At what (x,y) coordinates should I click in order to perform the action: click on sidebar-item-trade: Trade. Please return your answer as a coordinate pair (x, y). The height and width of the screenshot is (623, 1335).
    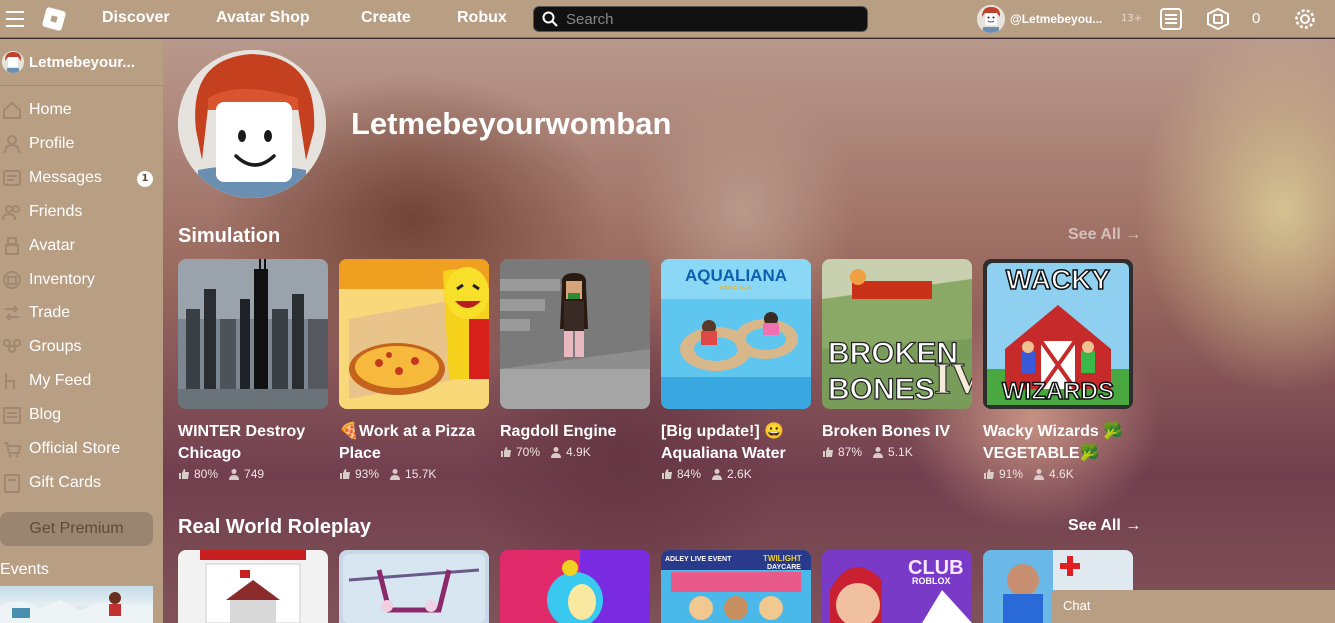
    Looking at the image, I should click on (81, 314).